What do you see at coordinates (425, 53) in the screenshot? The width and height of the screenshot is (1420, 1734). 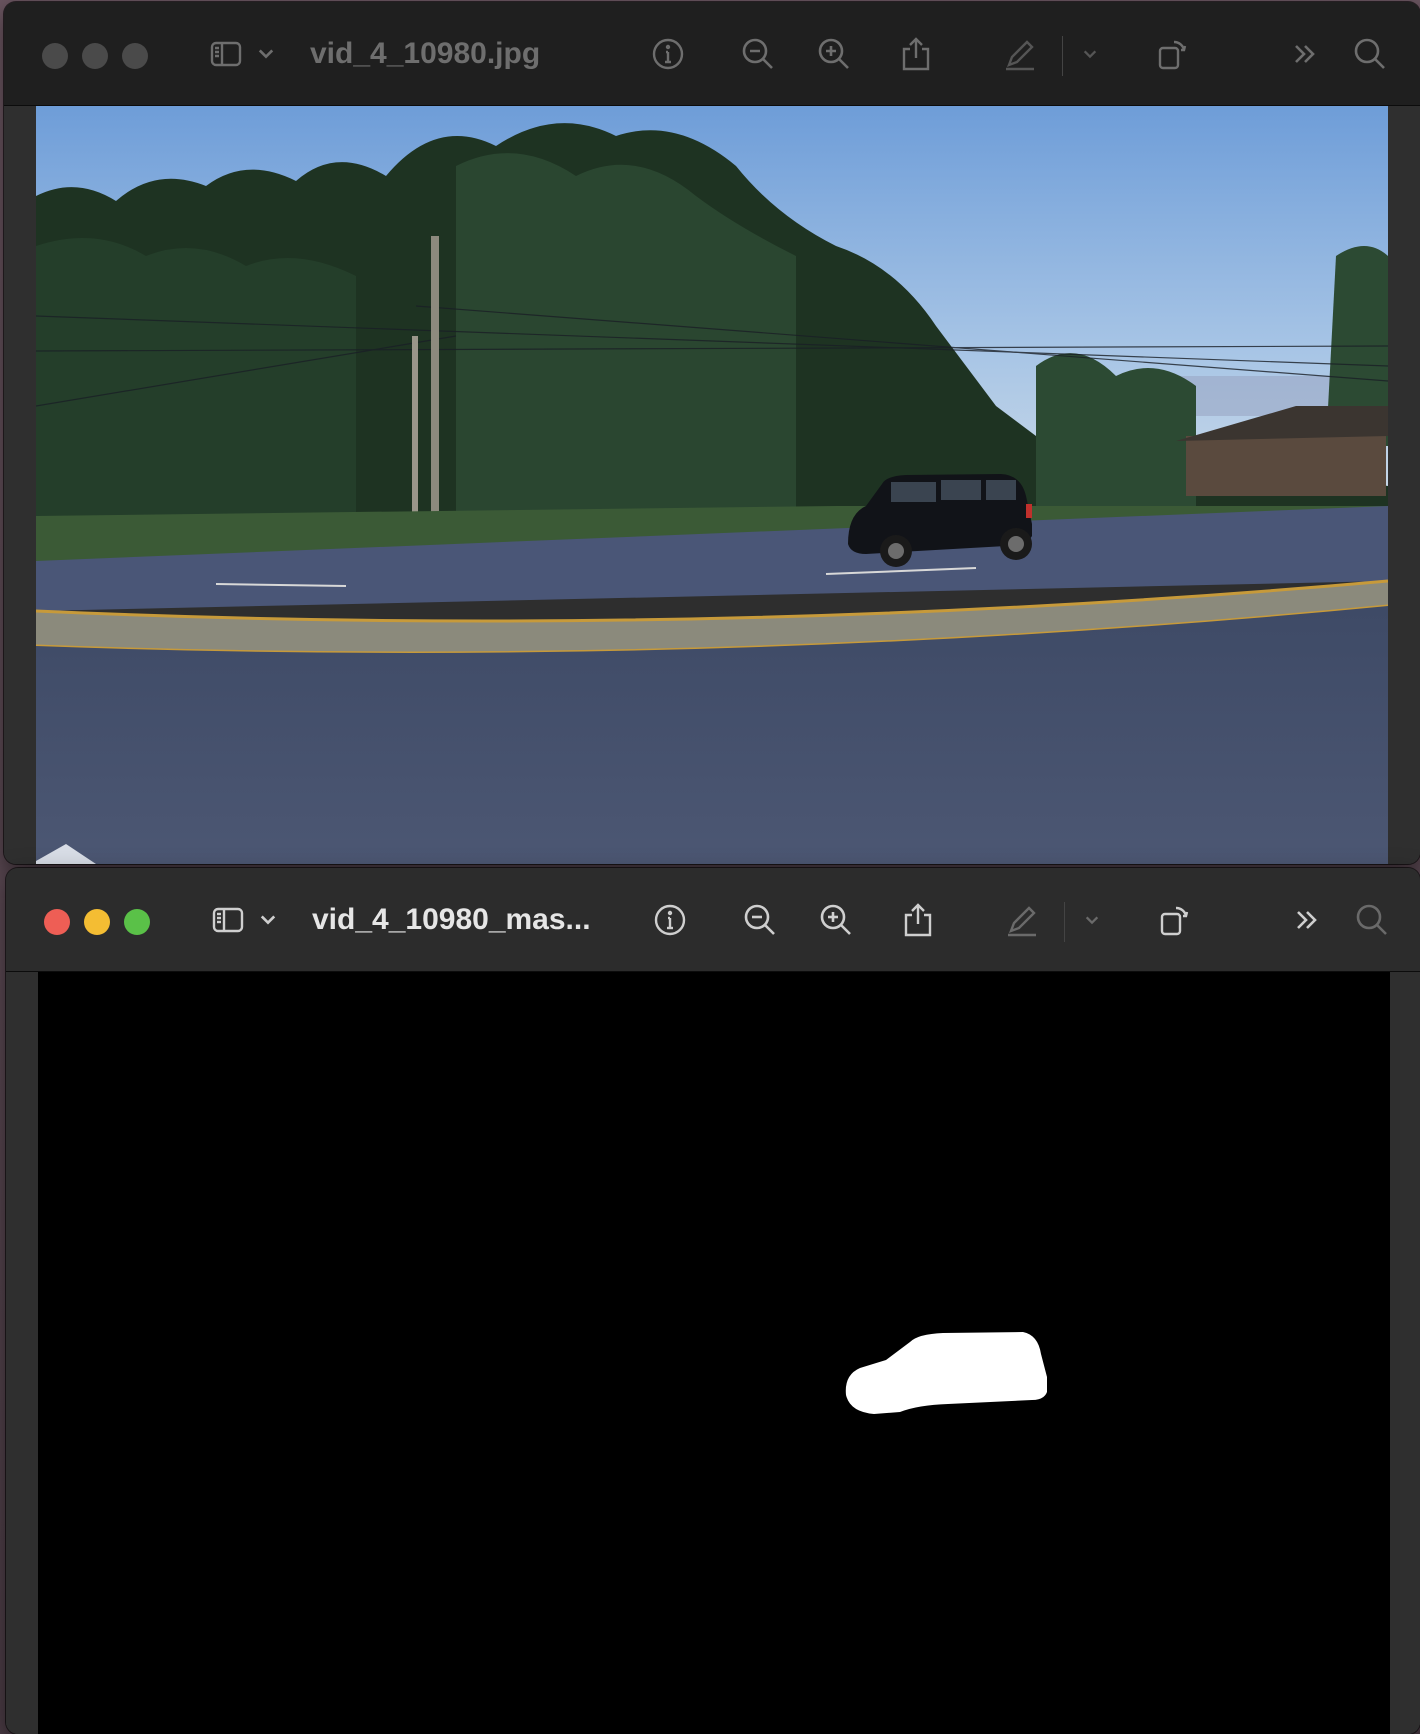 I see `window-title: vid_4_10980.jpg` at bounding box center [425, 53].